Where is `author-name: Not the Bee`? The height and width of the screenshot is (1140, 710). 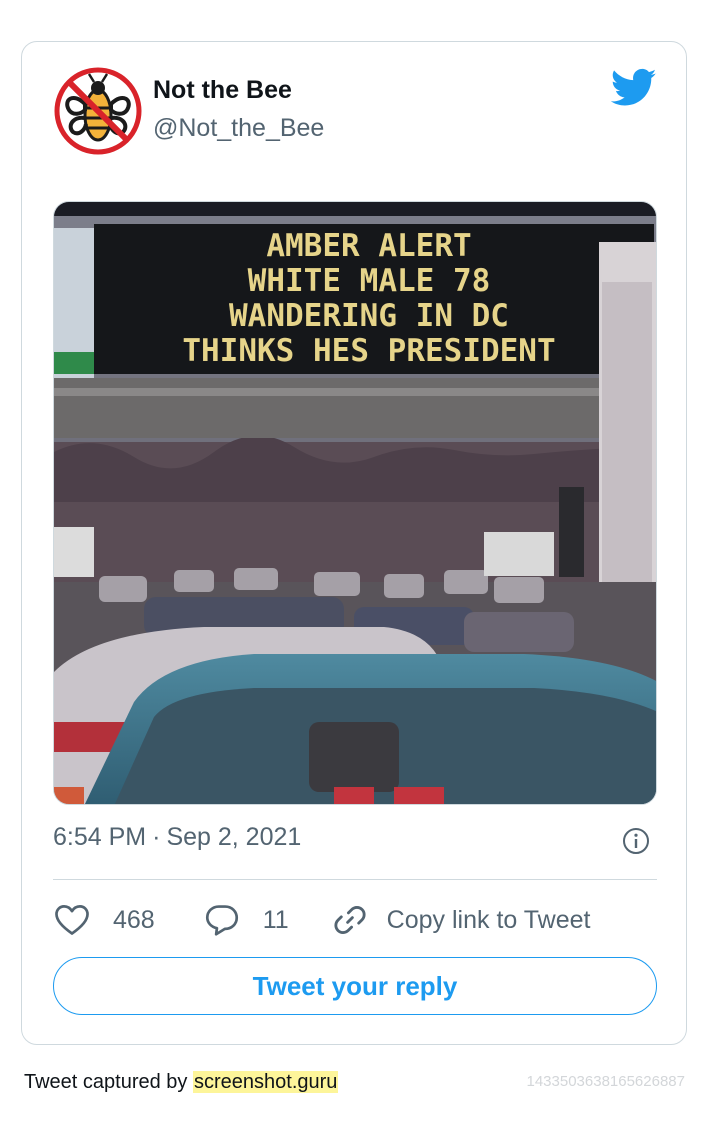 author-name: Not the Bee is located at coordinates (222, 90).